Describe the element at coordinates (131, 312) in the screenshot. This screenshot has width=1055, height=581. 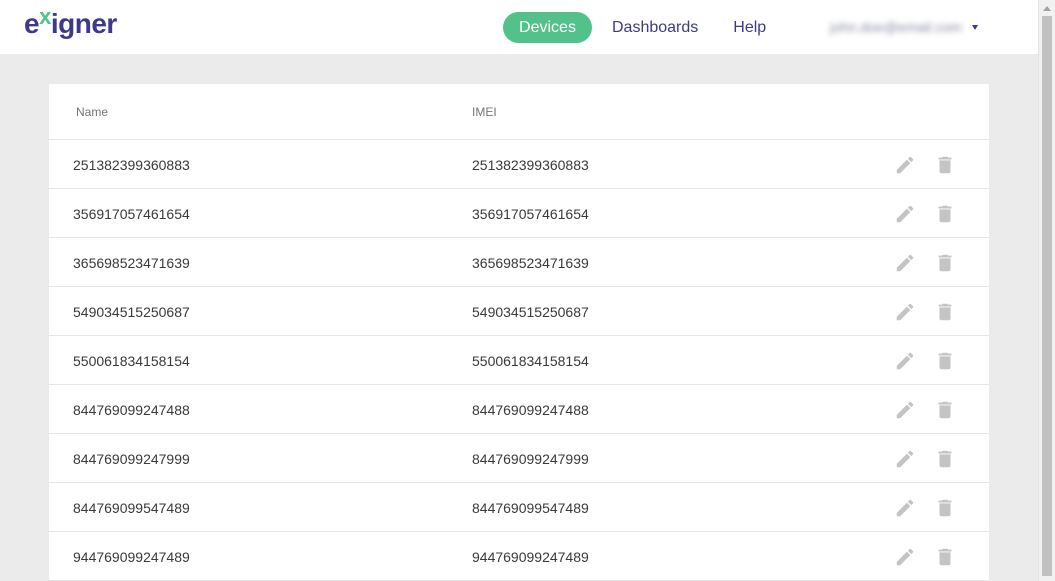
I see `device-name-cell: 549034515250687` at that location.